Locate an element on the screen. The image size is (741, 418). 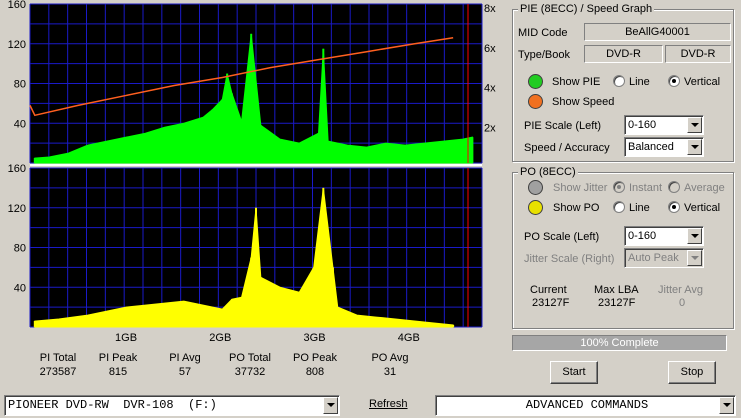
max-lba-value: 23127F is located at coordinates (617, 303).